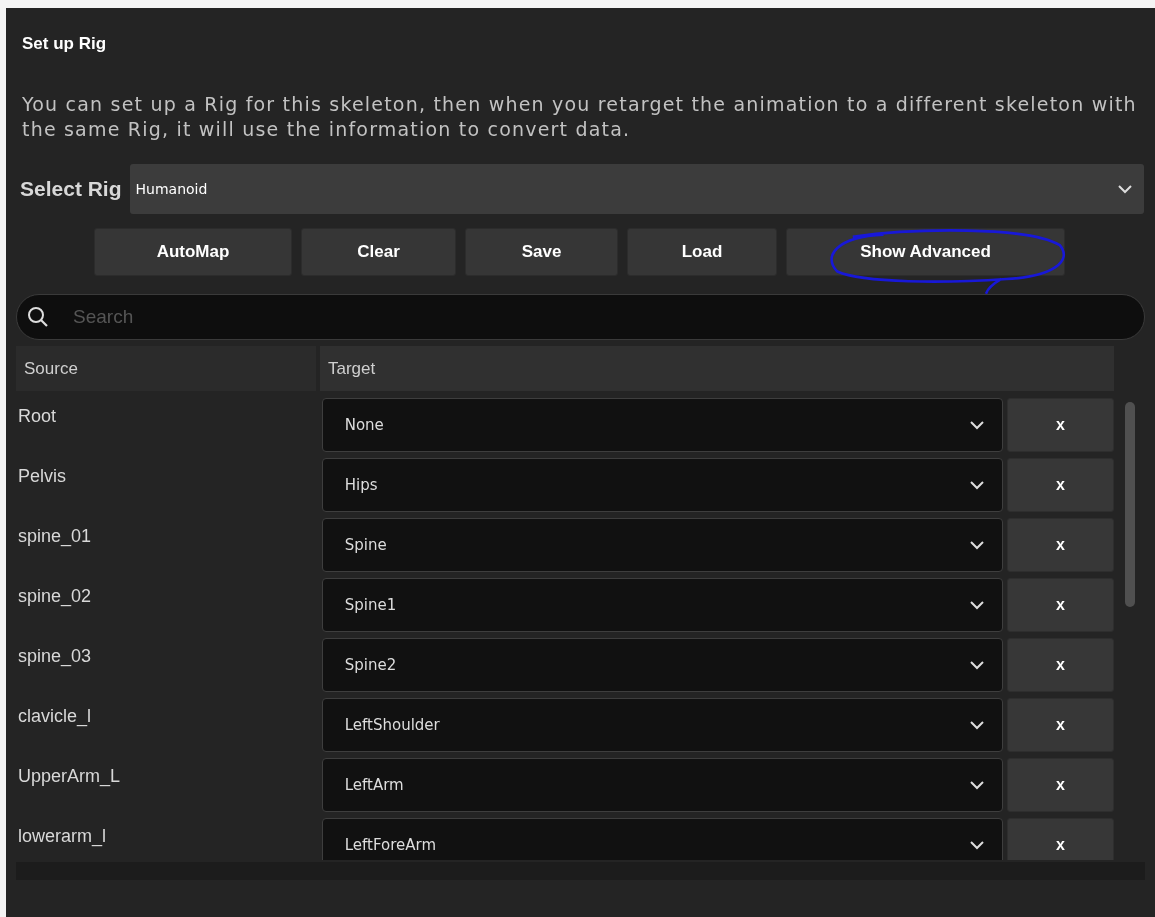 The image size is (1155, 917). What do you see at coordinates (65, 44) in the screenshot?
I see `panel-title: Set up Rig` at bounding box center [65, 44].